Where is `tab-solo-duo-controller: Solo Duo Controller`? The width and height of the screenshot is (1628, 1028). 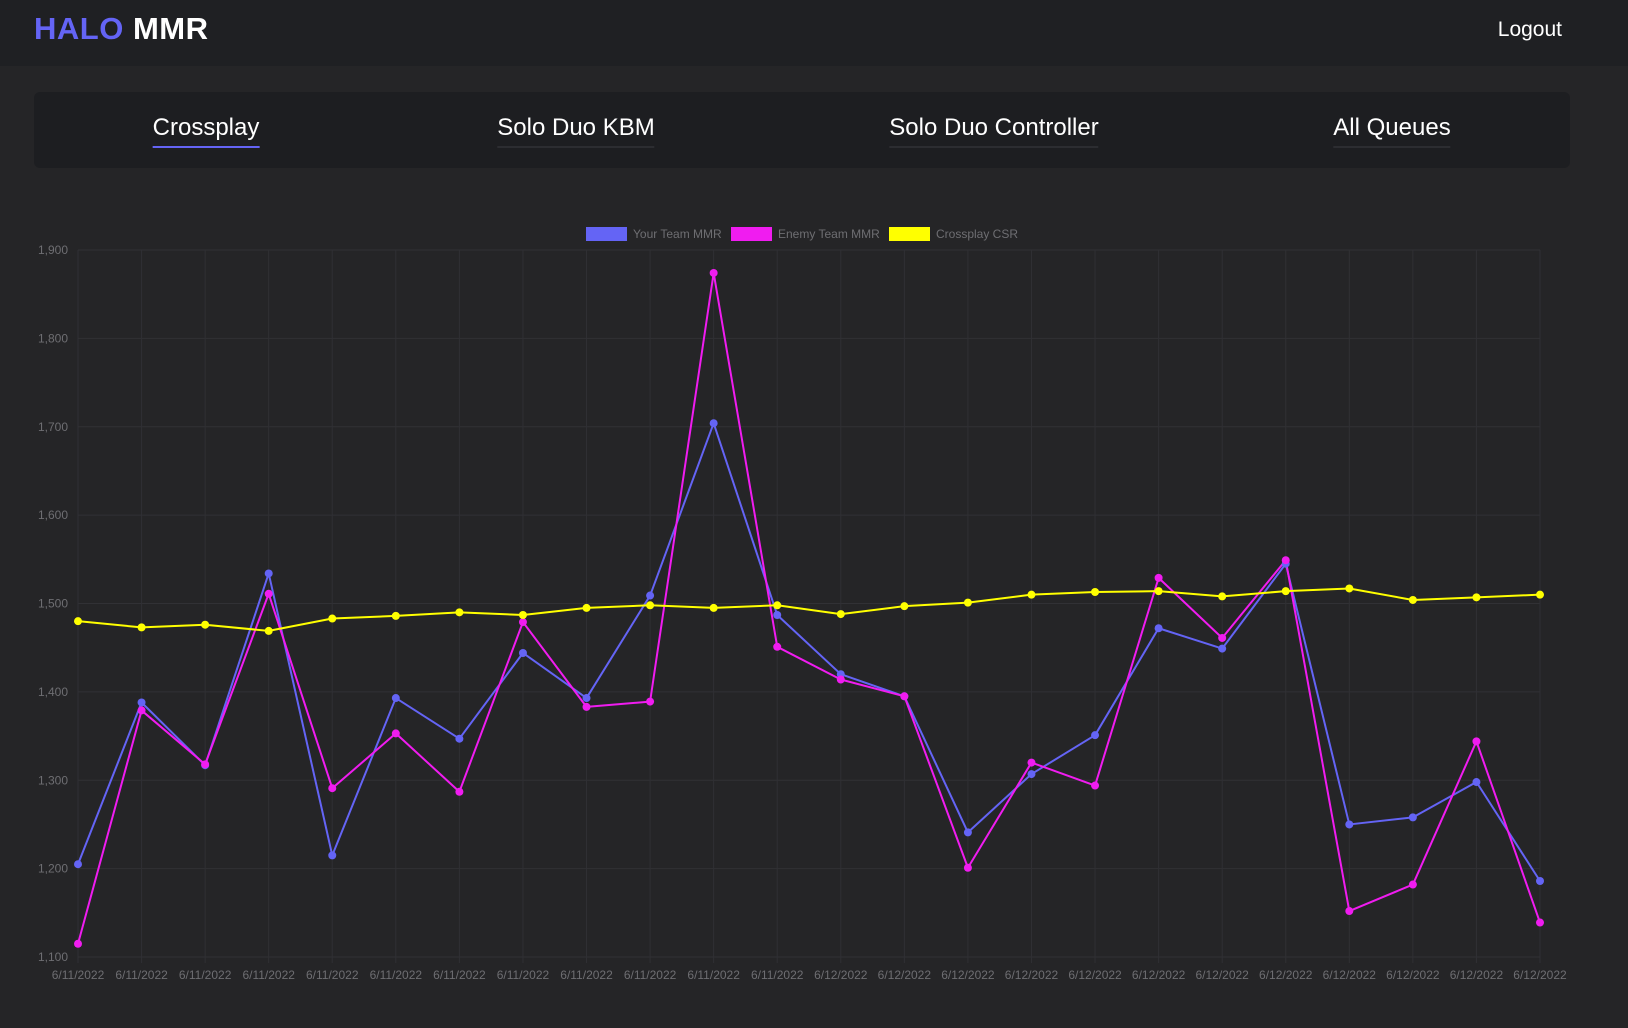 tab-solo-duo-controller: Solo Duo Controller is located at coordinates (994, 131).